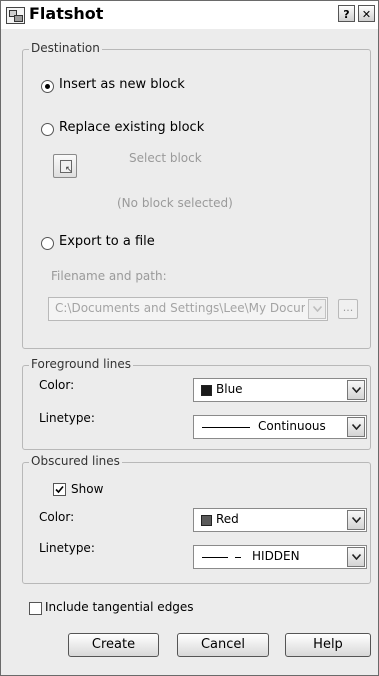 This screenshot has height=676, width=379. I want to click on filename-and-path-label: Filename and path:, so click(109, 276).